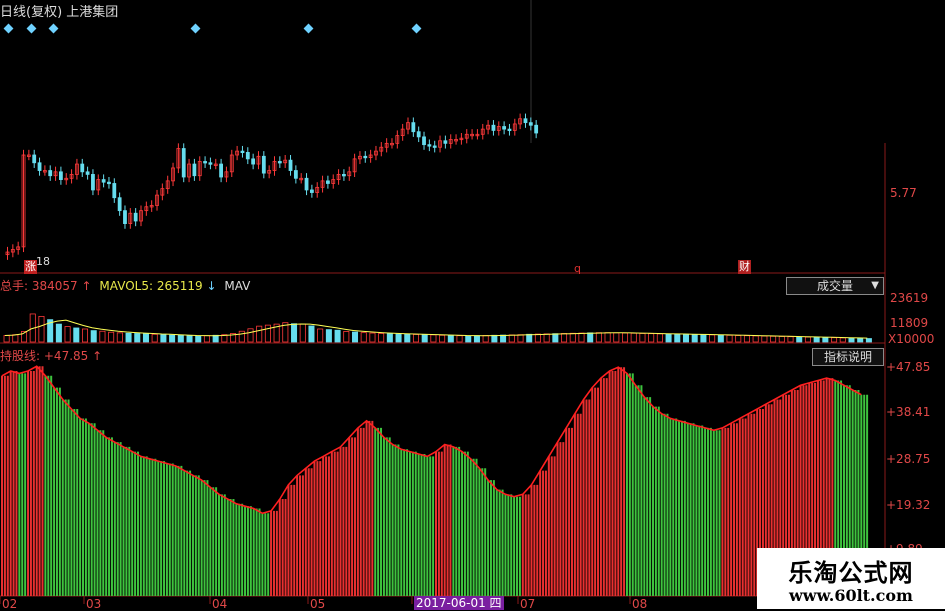 The image size is (945, 611). I want to click on volume-header: 总手: 384057 ↑ MAVOL5: 265119 ↓ MAV, so click(125, 286).